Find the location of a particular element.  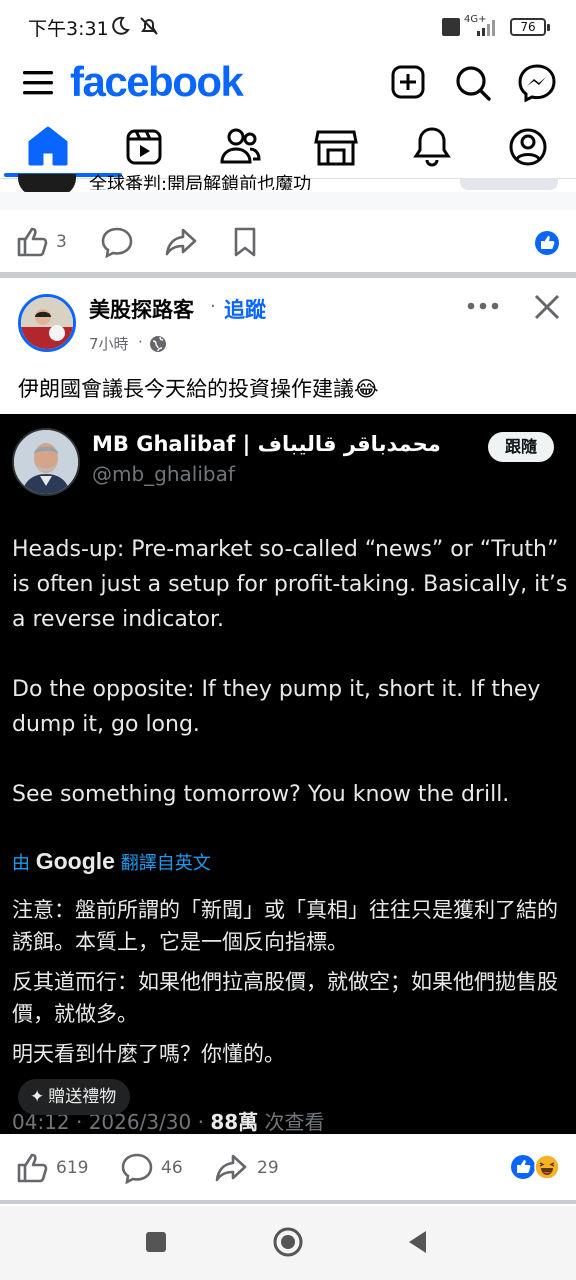

prev-post-button is located at coordinates (509, 184).